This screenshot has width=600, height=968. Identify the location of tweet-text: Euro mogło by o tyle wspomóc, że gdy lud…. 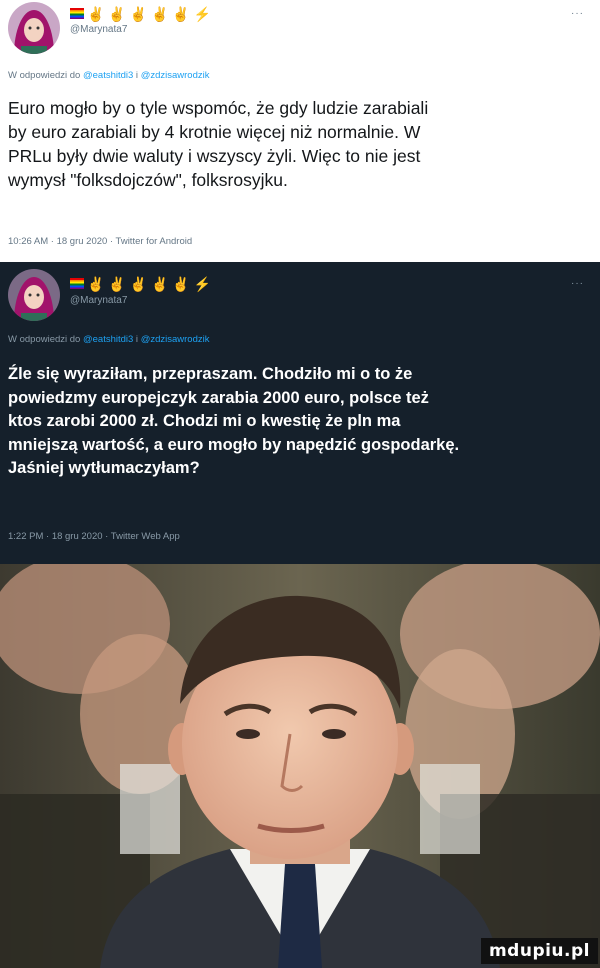
(218, 144).